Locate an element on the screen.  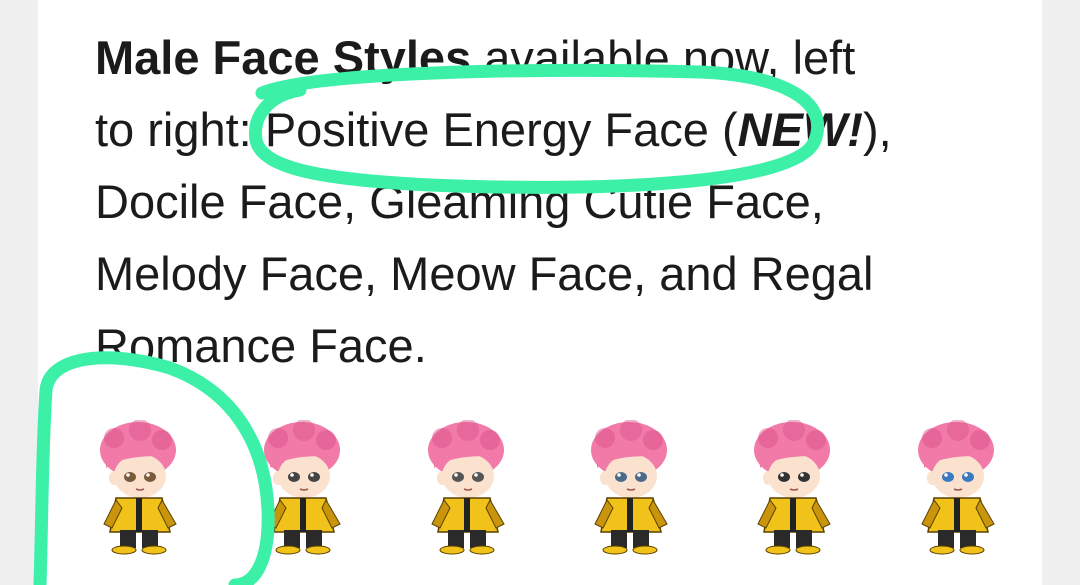
text-line-3: Docile Face, Gleaming Cutie Face, is located at coordinates (459, 201).